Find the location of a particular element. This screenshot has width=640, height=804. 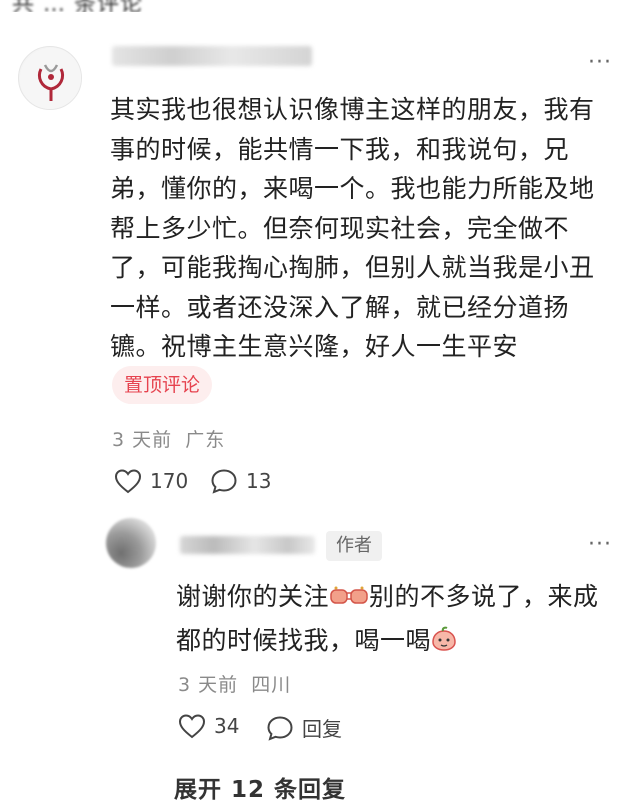

fist-bump-emoji is located at coordinates (349, 599).